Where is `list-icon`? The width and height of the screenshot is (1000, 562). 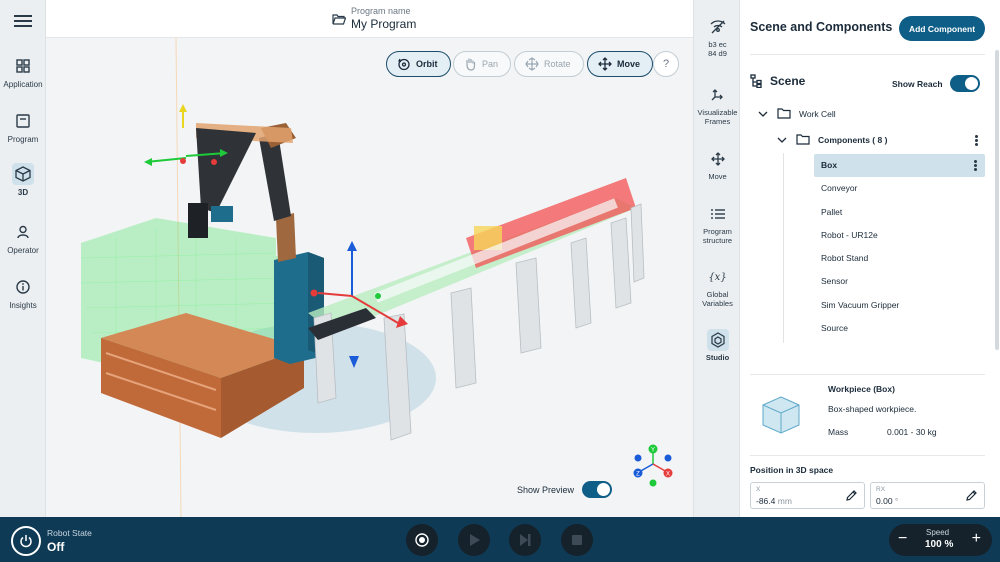 list-icon is located at coordinates (718, 214).